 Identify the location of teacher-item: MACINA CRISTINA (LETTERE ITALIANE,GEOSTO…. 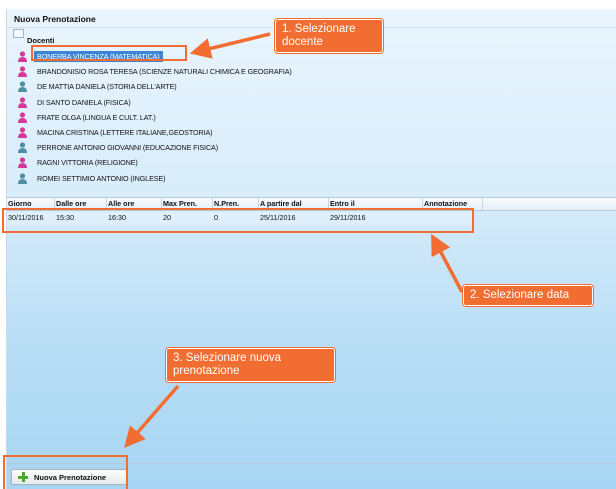
(227, 132).